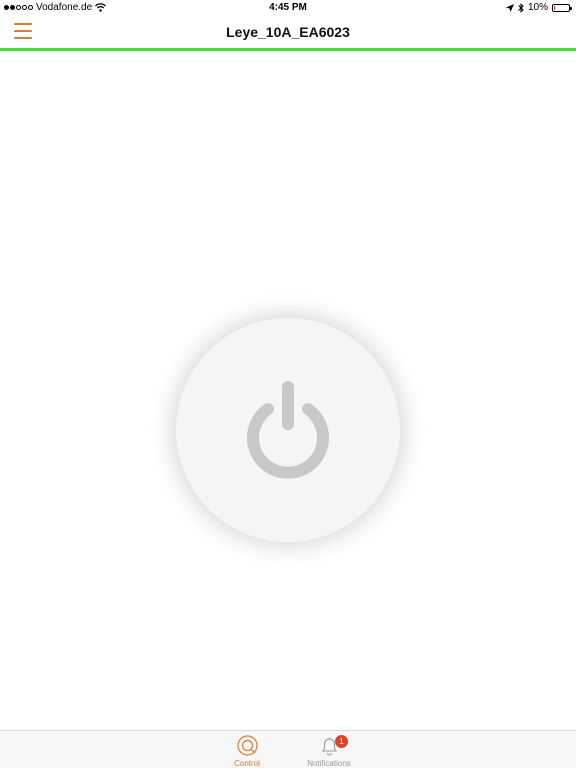 The width and height of the screenshot is (576, 768). Describe the element at coordinates (247, 745) in the screenshot. I see `control-icon` at that location.